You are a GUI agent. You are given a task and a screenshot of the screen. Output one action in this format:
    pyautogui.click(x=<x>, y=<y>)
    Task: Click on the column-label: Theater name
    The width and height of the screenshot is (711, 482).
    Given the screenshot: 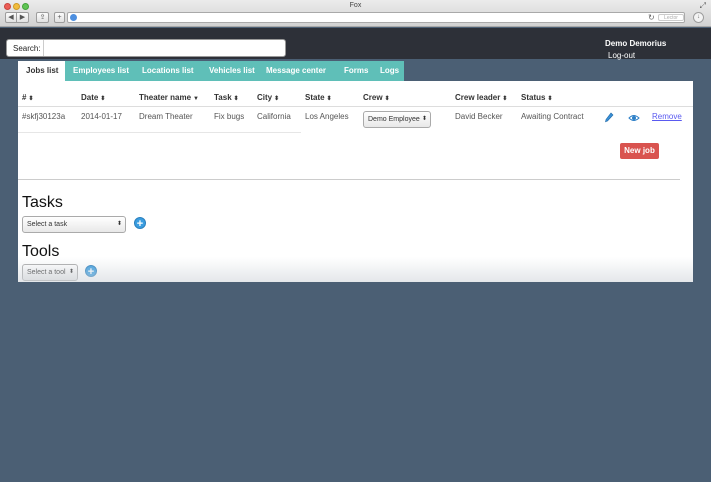 What is the action you would take?
    pyautogui.click(x=165, y=97)
    